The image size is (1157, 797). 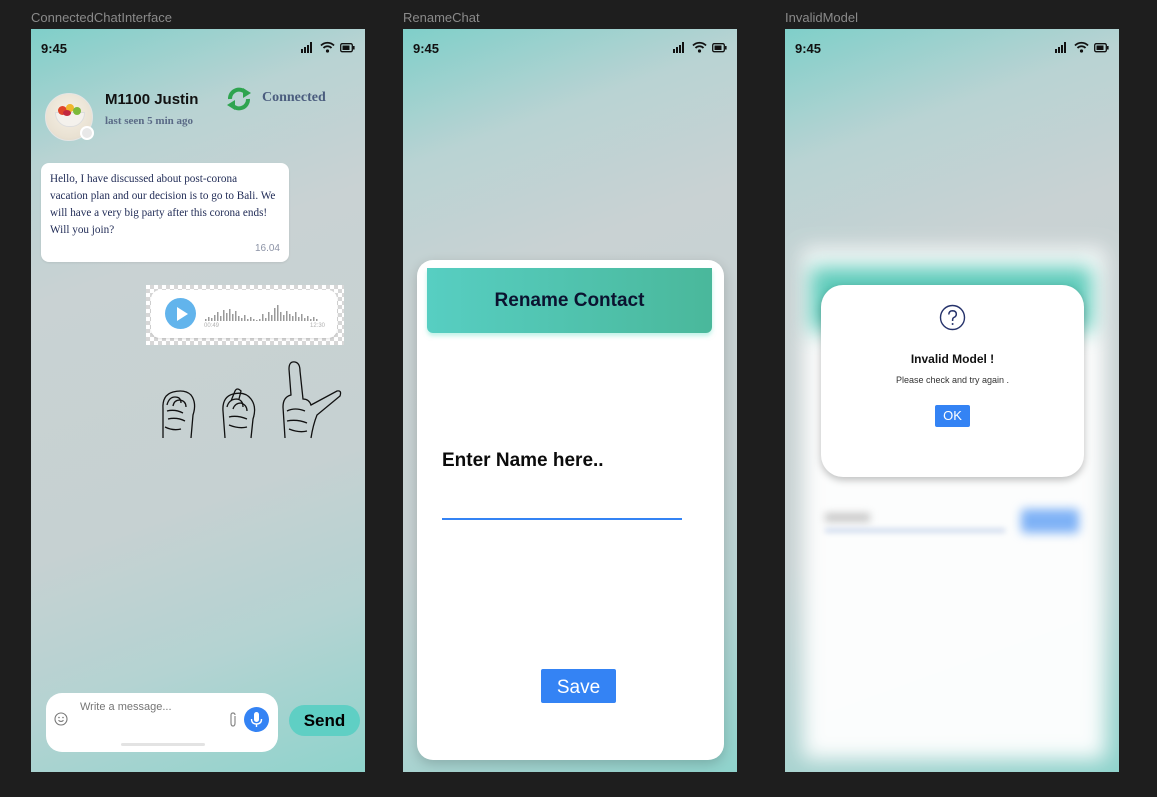 I want to click on mic-button, so click(x=256, y=719).